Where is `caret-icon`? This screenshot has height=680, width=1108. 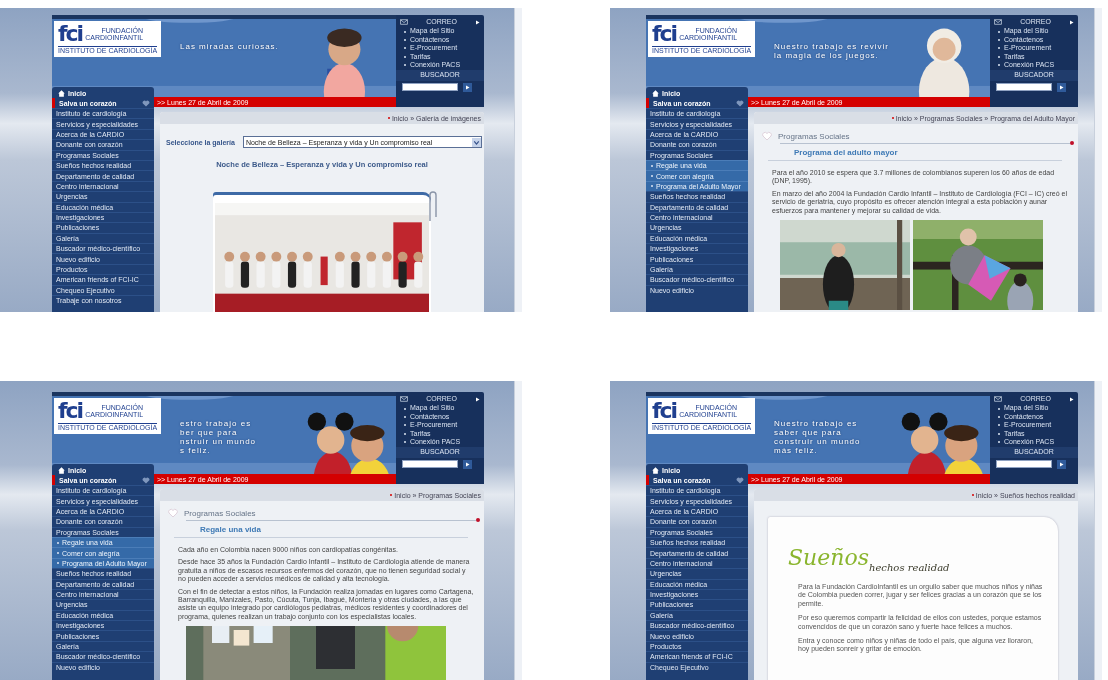 caret-icon is located at coordinates (476, 142).